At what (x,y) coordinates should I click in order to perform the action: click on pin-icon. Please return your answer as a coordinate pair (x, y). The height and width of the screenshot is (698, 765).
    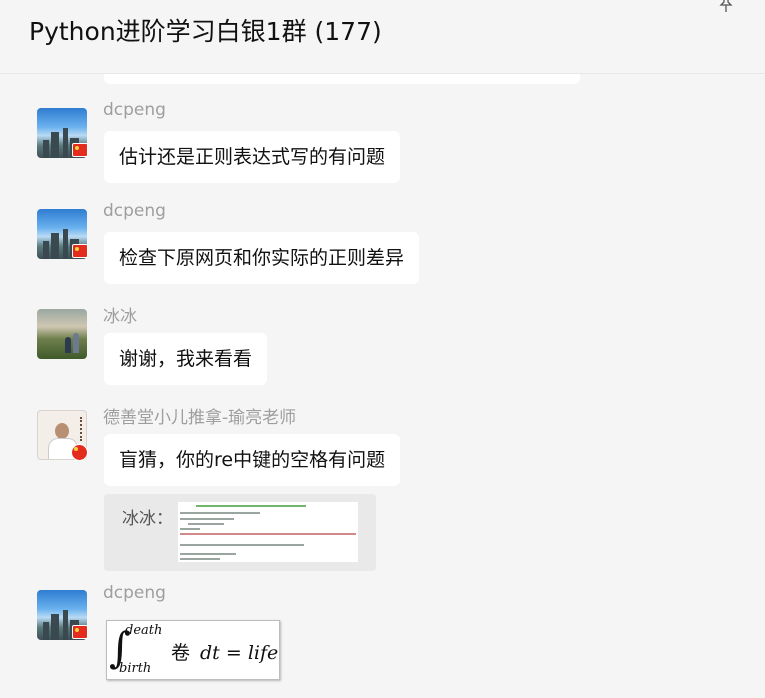
    Looking at the image, I should click on (726, 7).